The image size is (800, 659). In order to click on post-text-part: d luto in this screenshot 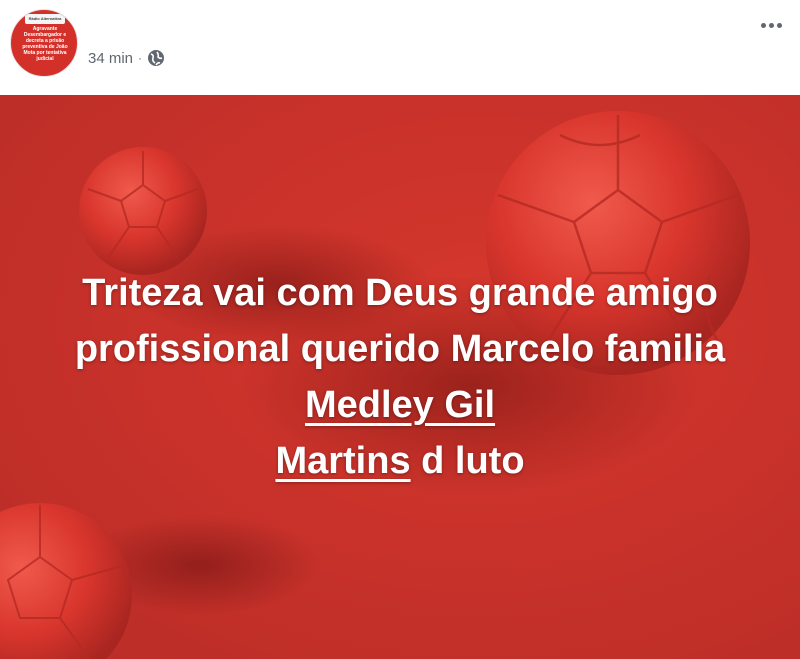, I will do `click(467, 461)`.